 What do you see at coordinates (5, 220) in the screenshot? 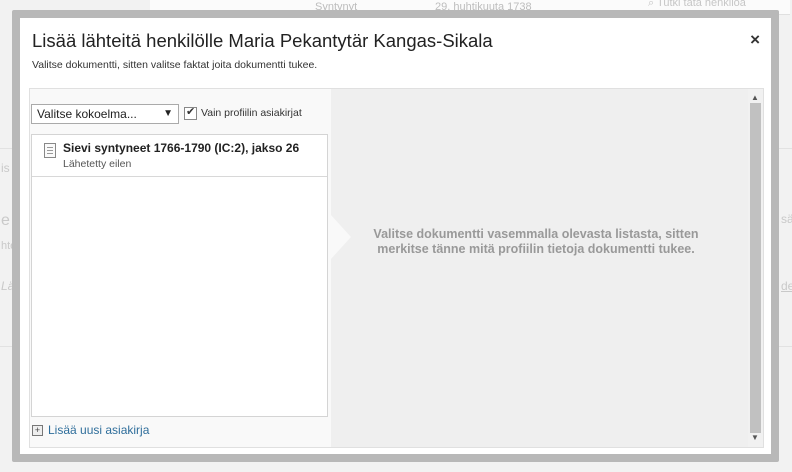
I see `background-fragment: e` at bounding box center [5, 220].